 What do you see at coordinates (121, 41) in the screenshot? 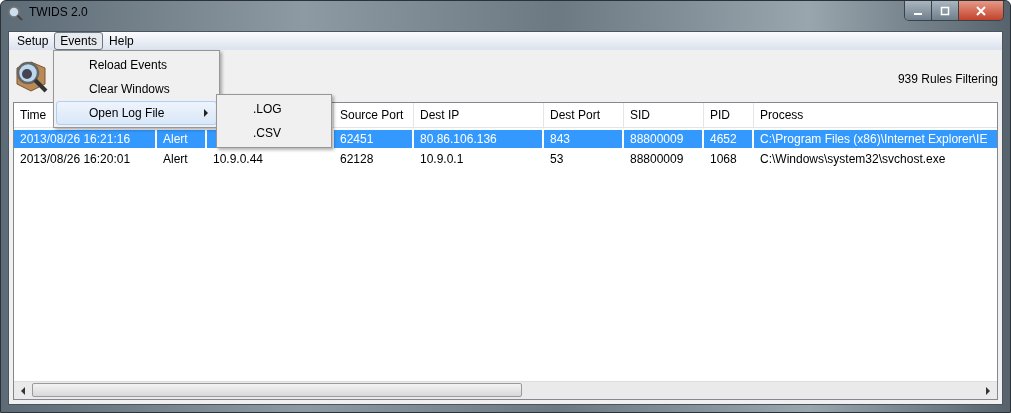
I see `menu-item: Help` at bounding box center [121, 41].